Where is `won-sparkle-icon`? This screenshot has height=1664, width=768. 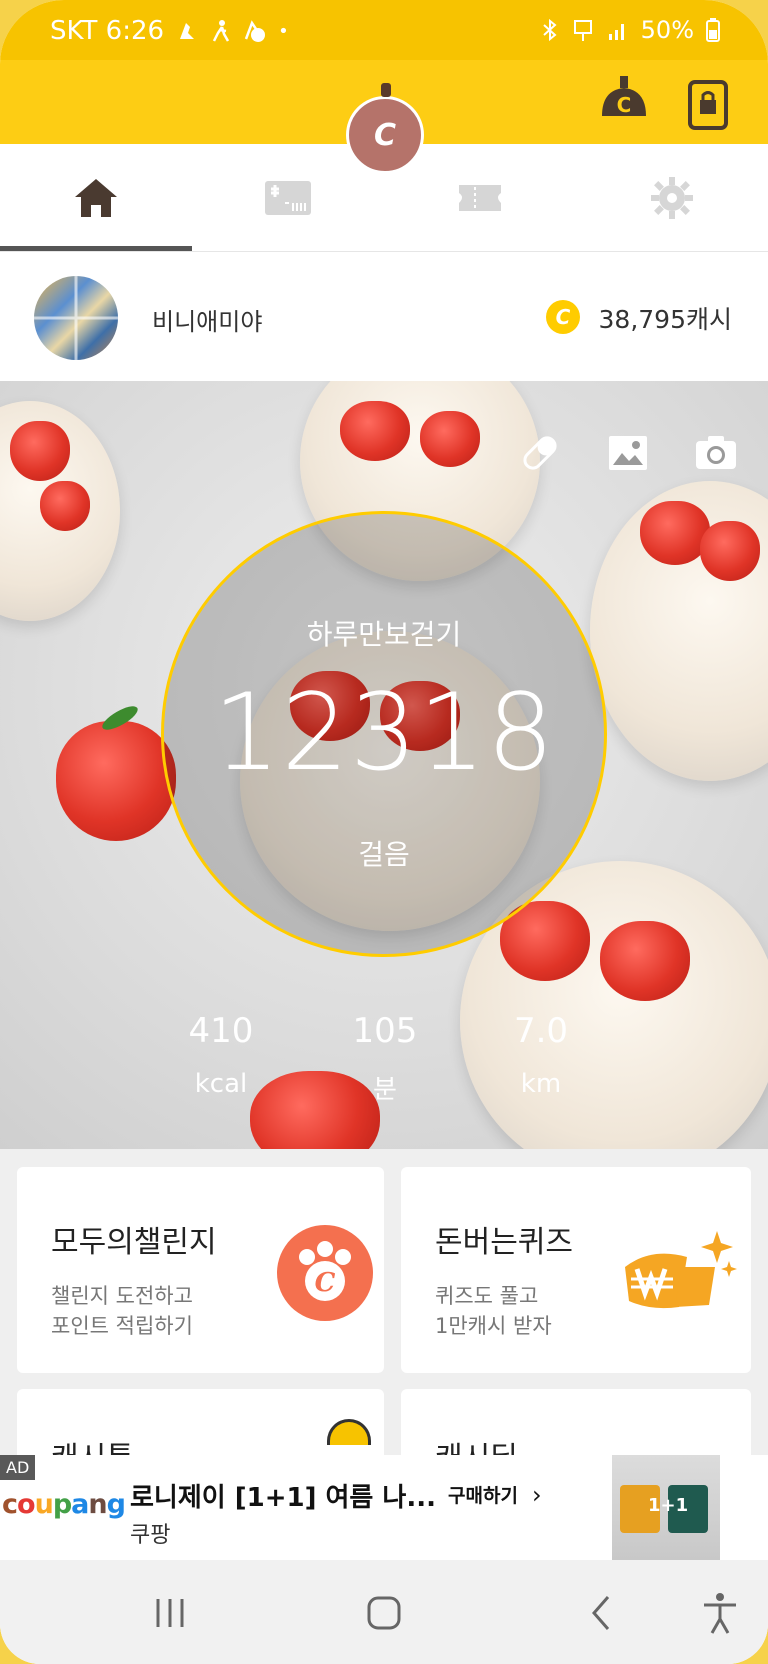 won-sparkle-icon is located at coordinates (681, 1270).